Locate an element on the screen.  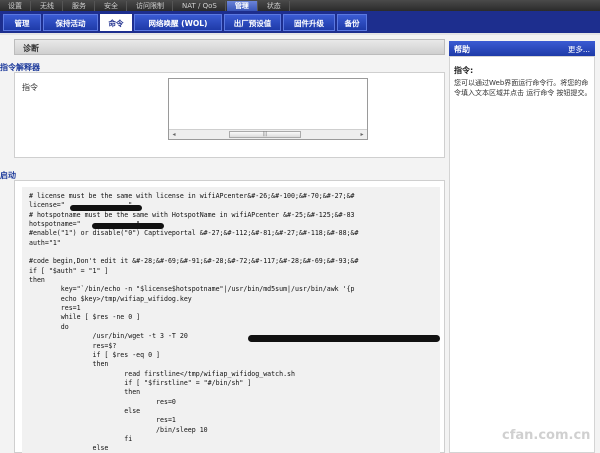
top-tab: 访问限制 is located at coordinates (150, 6).